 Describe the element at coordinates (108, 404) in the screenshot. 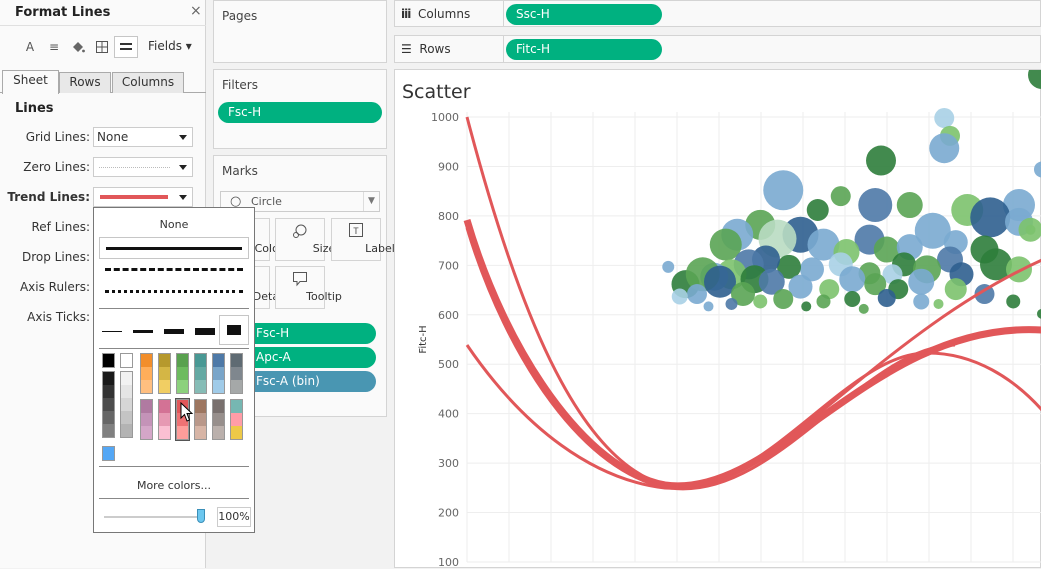

I see `swatch-grays-dark` at that location.